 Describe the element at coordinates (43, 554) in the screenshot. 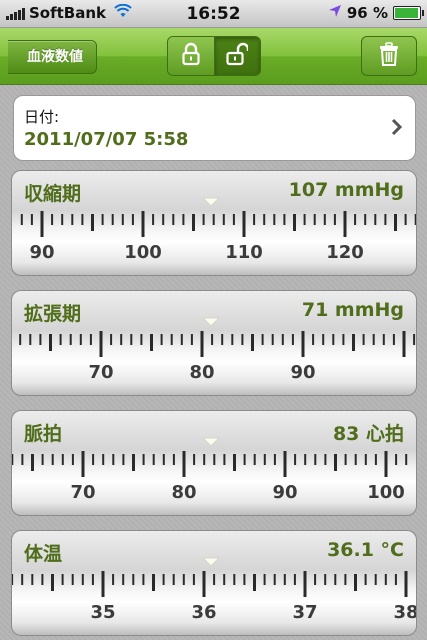

I see `gauge-label: 体温` at that location.